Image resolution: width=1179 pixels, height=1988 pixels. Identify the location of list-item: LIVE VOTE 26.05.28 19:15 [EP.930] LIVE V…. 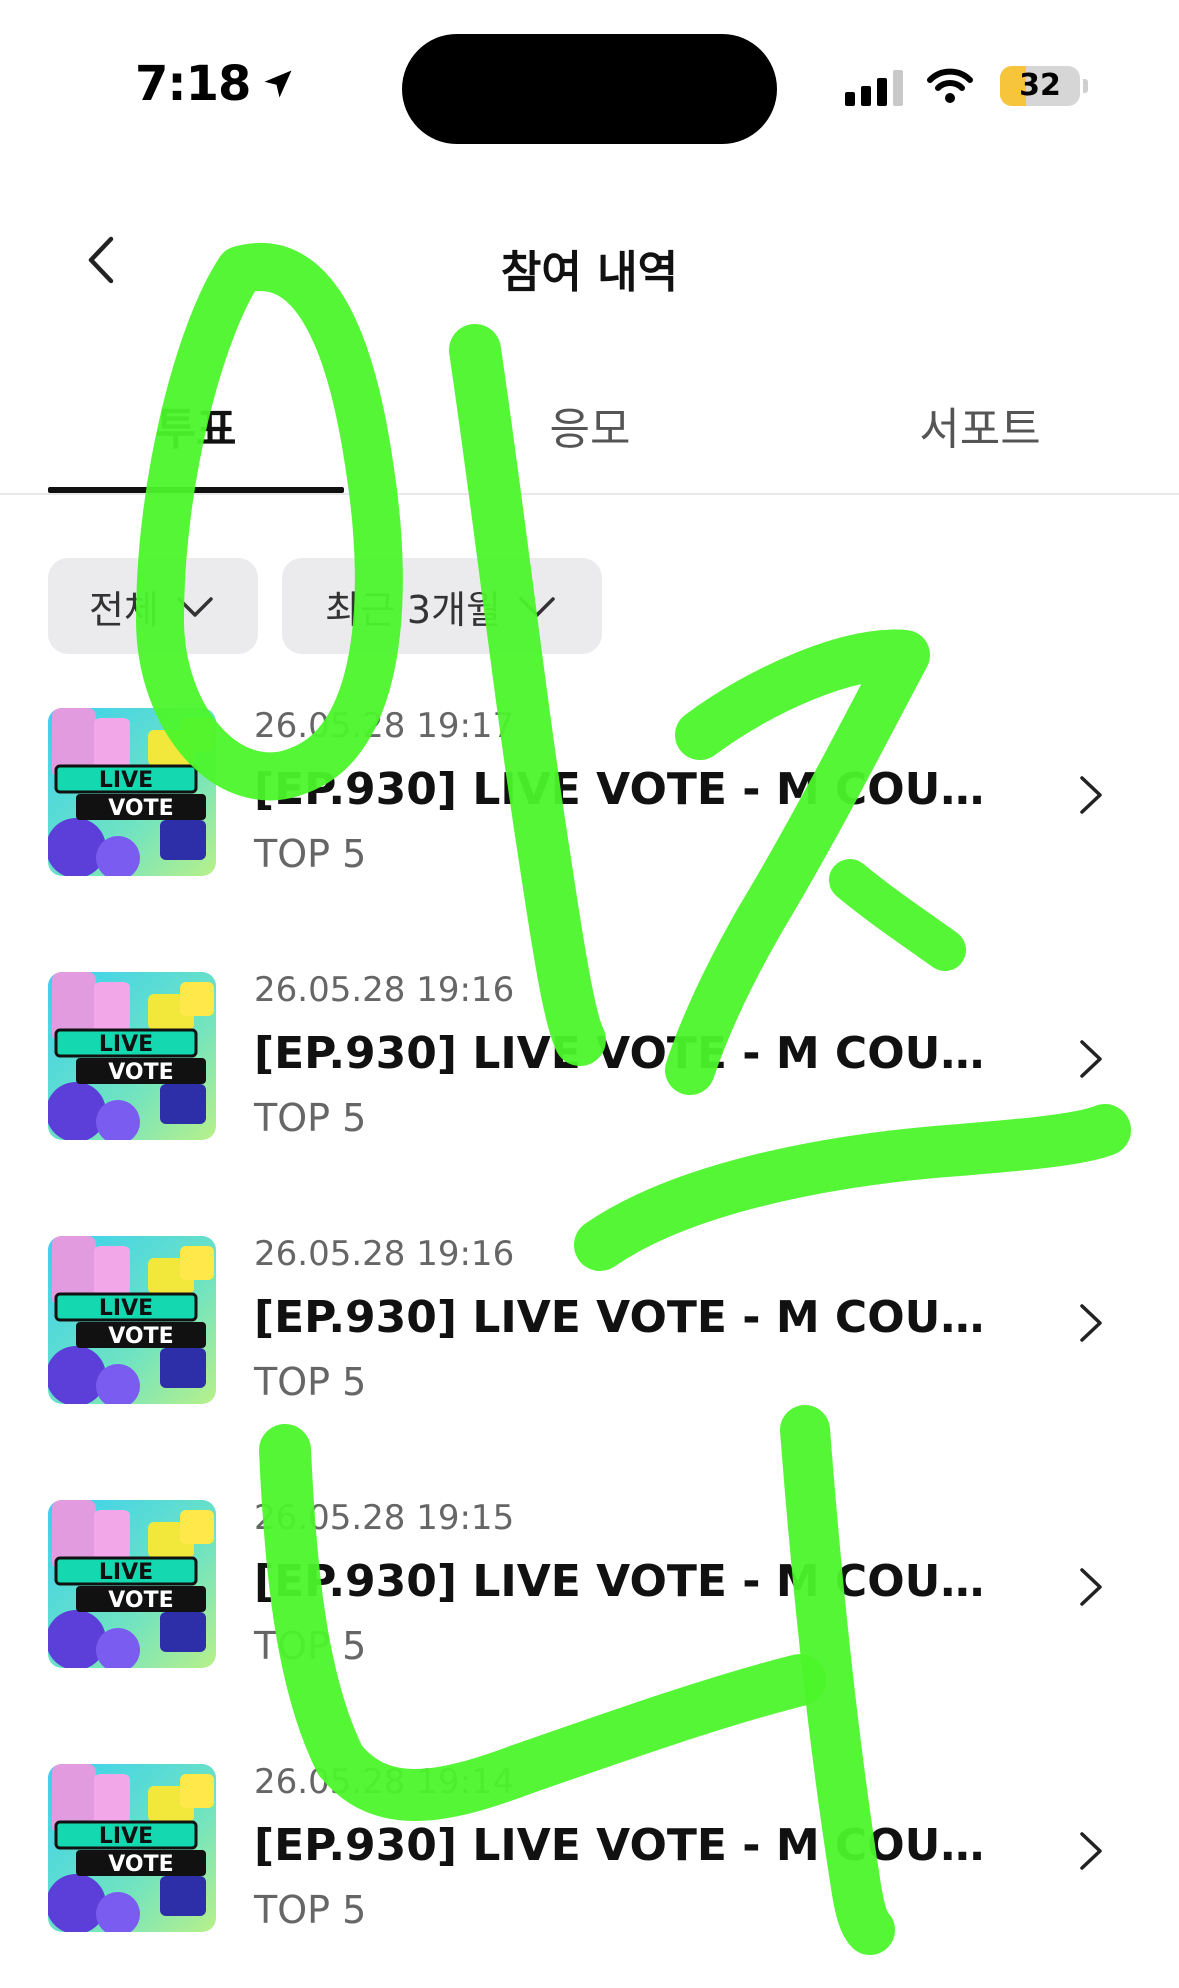
(589, 1587).